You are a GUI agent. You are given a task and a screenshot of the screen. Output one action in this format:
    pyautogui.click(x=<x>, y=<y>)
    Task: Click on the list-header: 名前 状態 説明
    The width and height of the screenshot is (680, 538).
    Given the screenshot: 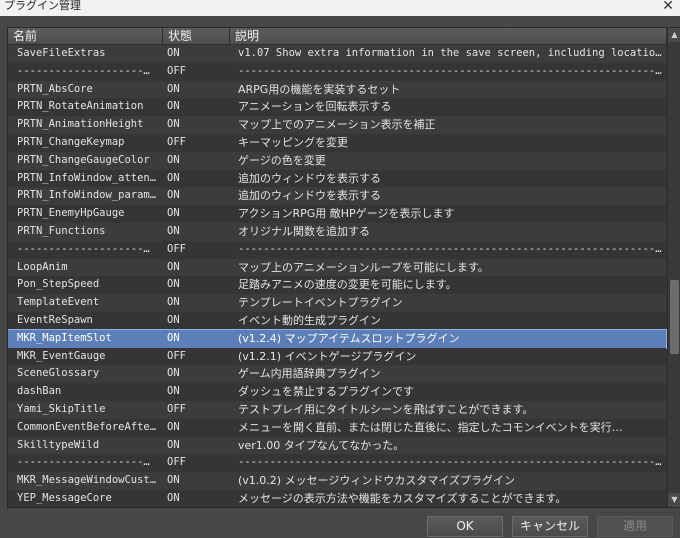 What is the action you would take?
    pyautogui.click(x=337, y=36)
    